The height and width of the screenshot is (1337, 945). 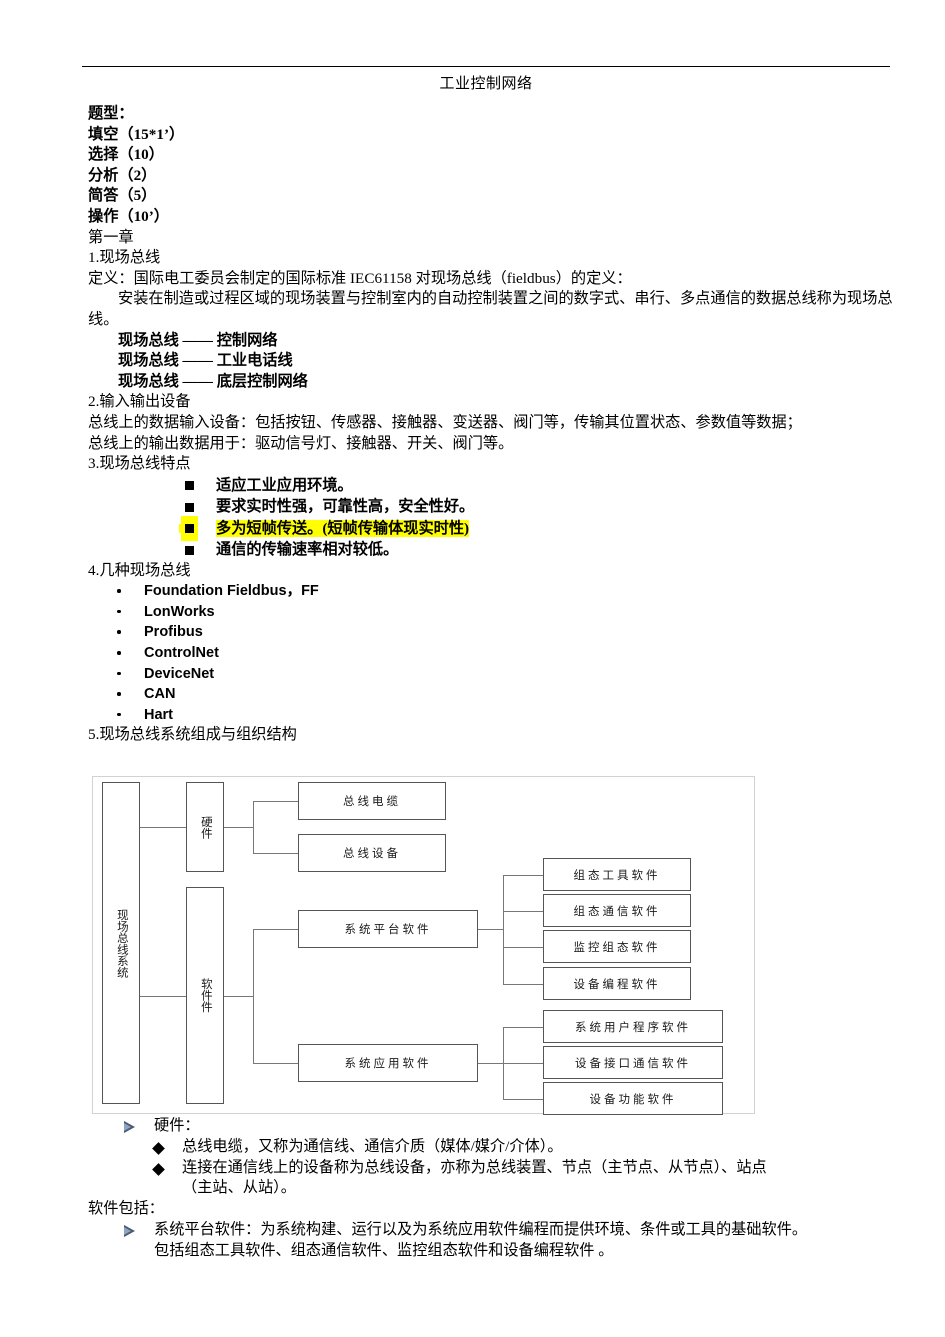 I want to click on list-item: LonWorks, so click(x=494, y=612).